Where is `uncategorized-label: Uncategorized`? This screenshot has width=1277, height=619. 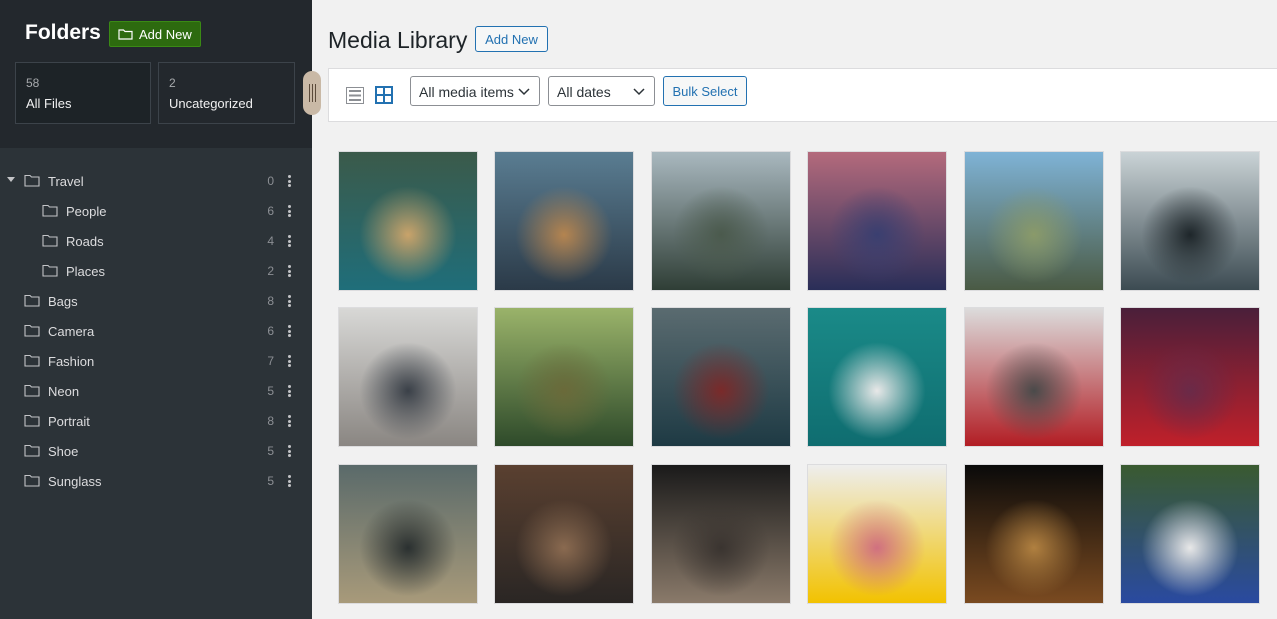 uncategorized-label: Uncategorized is located at coordinates (211, 103).